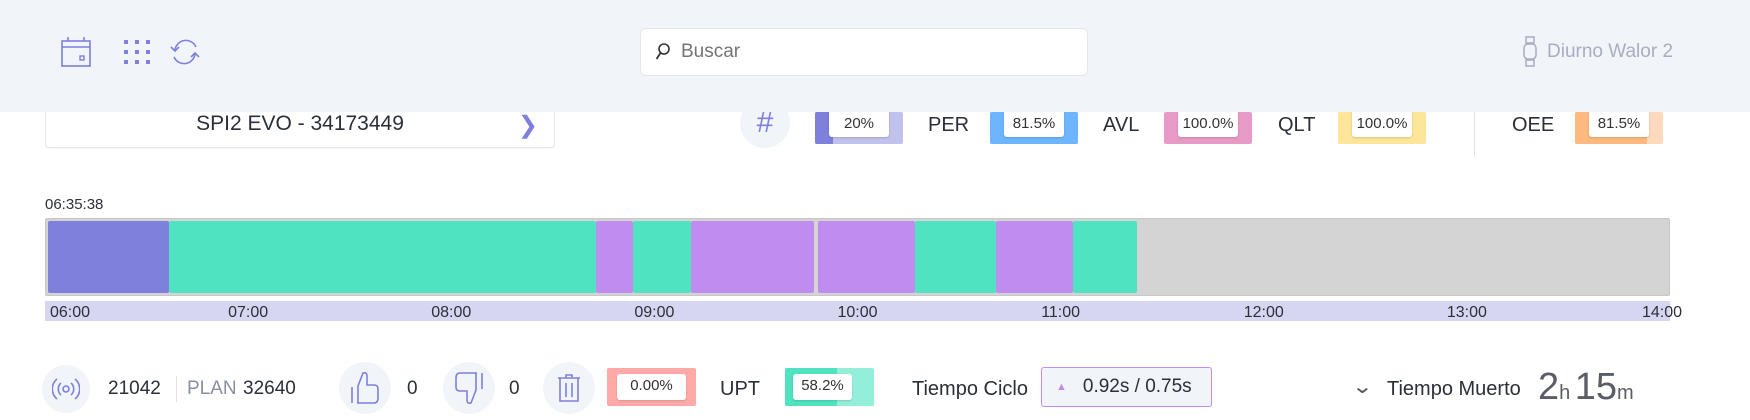  What do you see at coordinates (137, 52) in the screenshot?
I see `grid-icon` at bounding box center [137, 52].